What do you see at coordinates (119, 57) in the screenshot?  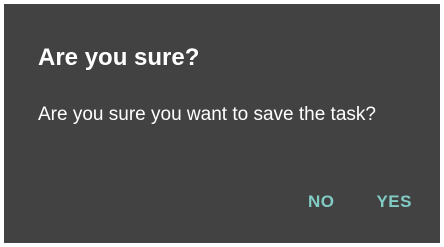 I see `dialog-title: Are you sure?` at bounding box center [119, 57].